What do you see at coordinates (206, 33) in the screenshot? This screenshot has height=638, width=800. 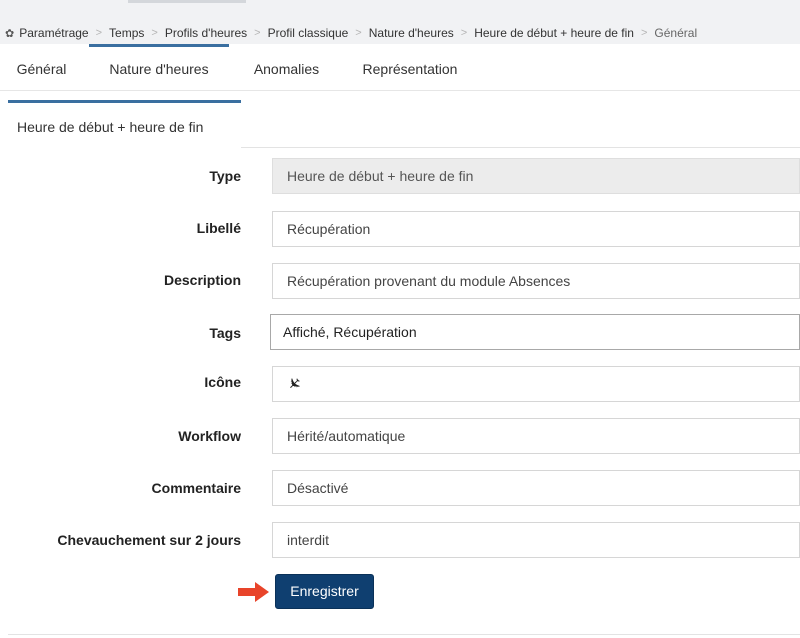 I see `breadcrumb-item-profils-heures: Profils d'heures` at bounding box center [206, 33].